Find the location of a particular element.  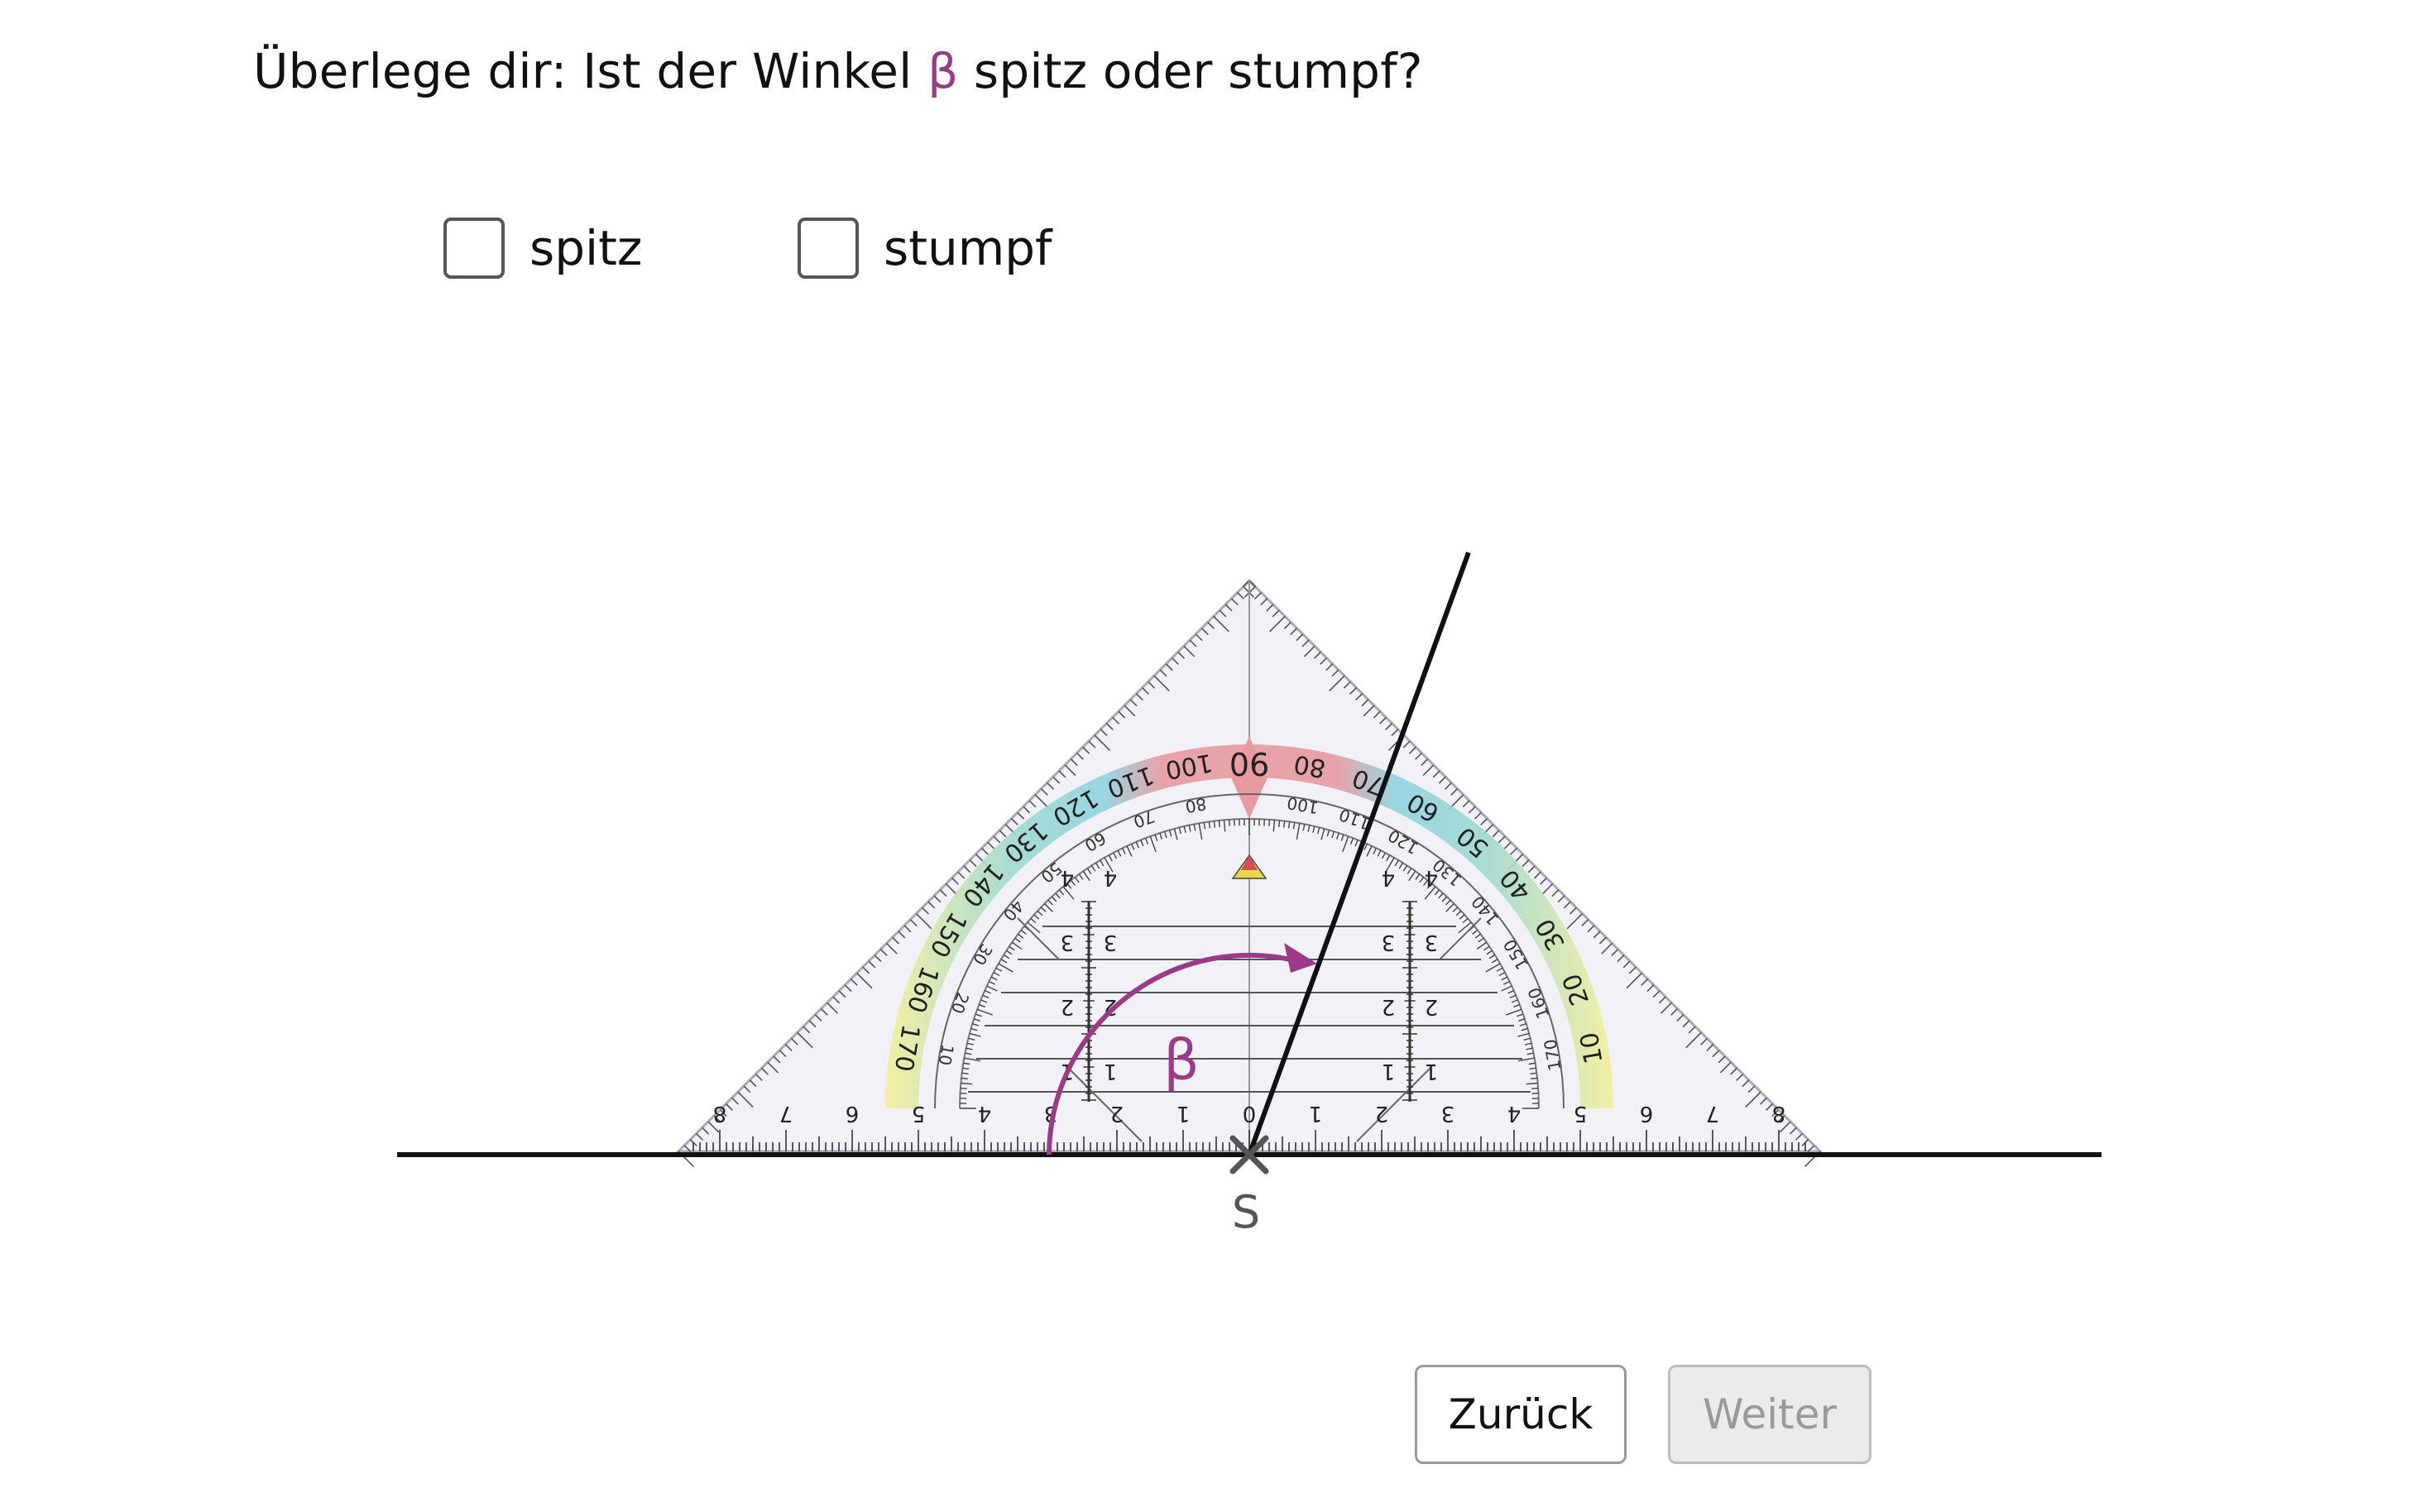

base-ruler-label: 3 is located at coordinates (1448, 1113).